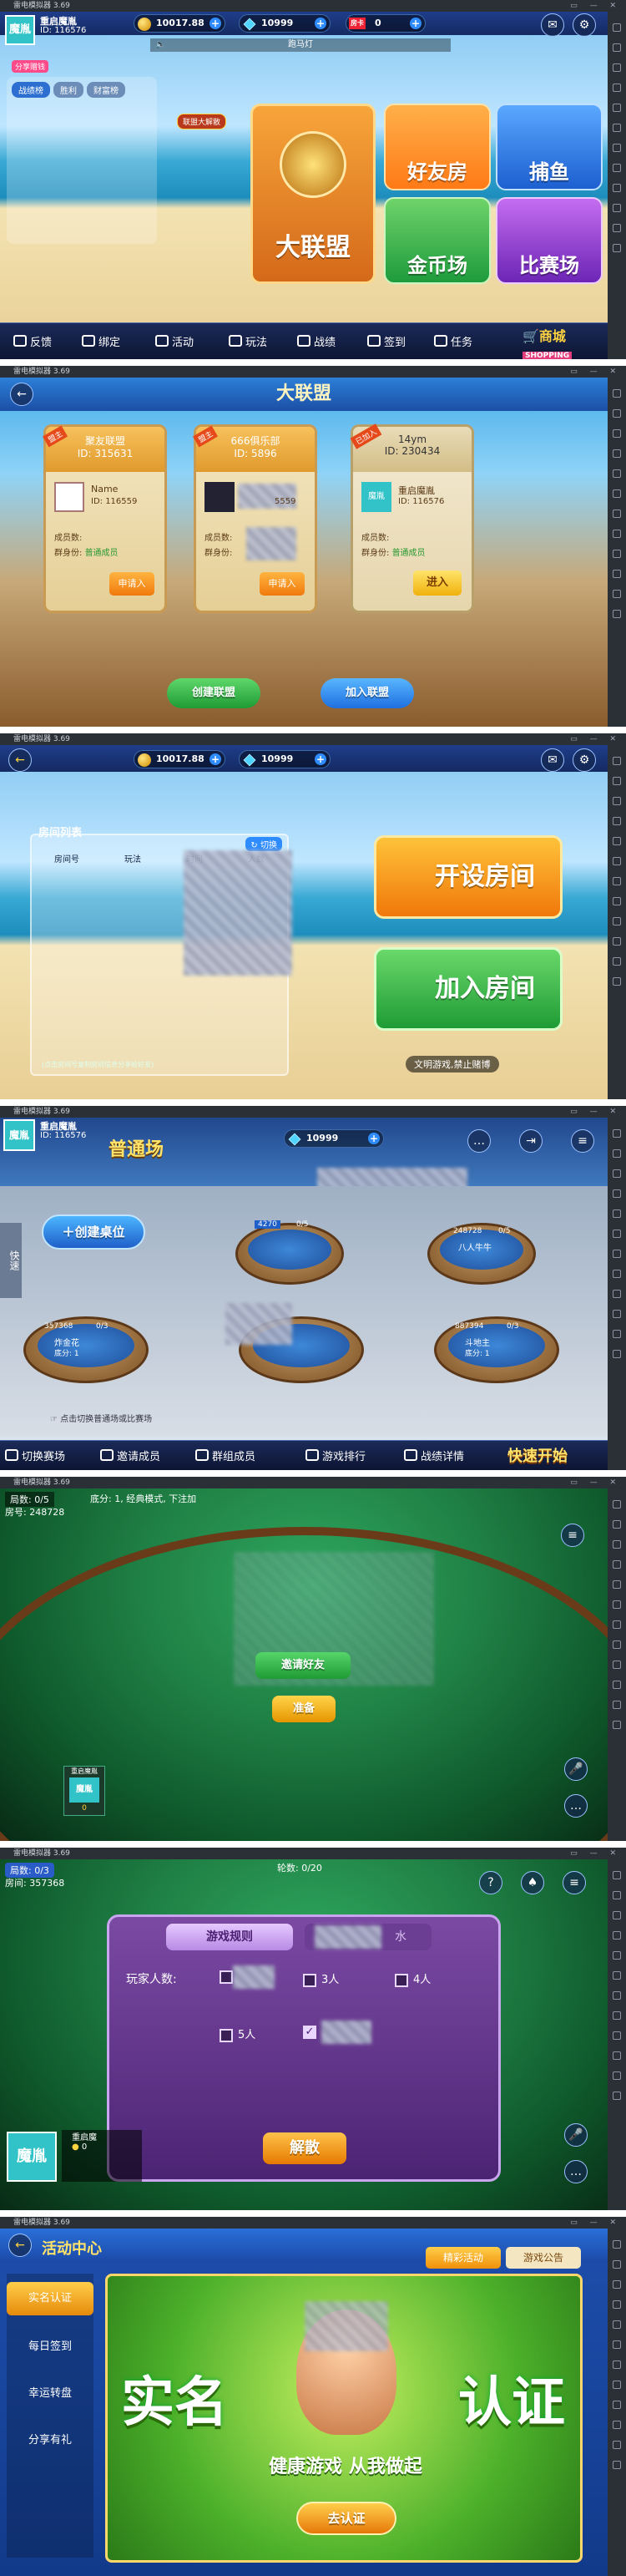 The height and width of the screenshot is (2576, 626). I want to click on menu-lucky-wheel: 幸运转盘, so click(50, 2394).